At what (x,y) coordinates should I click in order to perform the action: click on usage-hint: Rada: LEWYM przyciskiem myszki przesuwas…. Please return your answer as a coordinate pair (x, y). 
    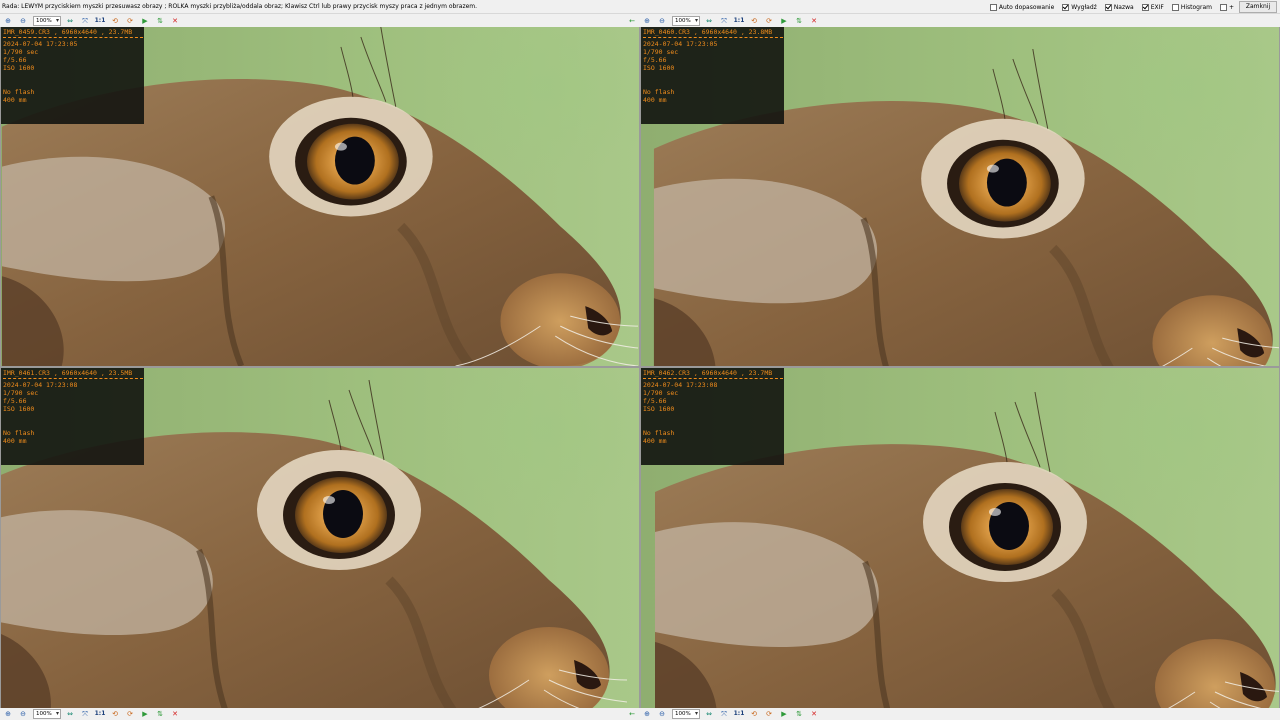
    Looking at the image, I should click on (240, 6).